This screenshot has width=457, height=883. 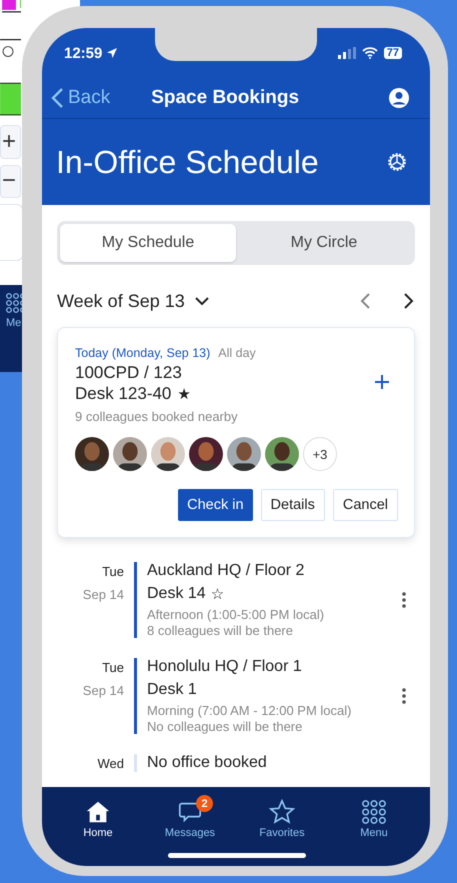 I want to click on nav-title: Space Bookings, so click(x=225, y=98).